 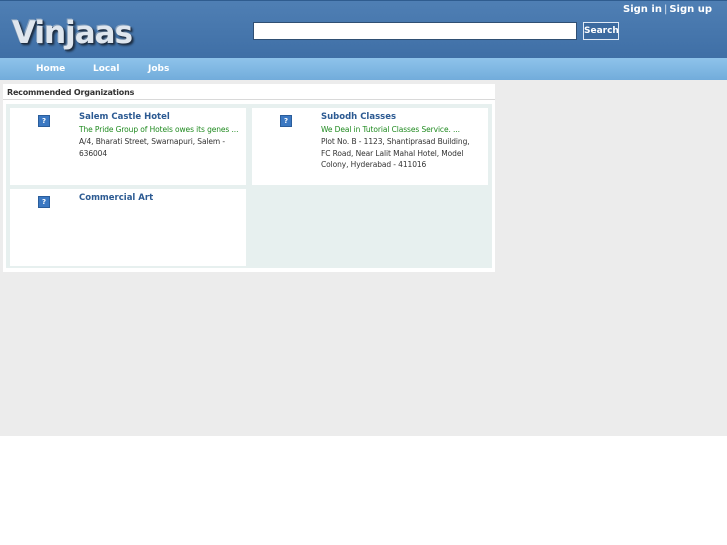 What do you see at coordinates (50, 69) in the screenshot?
I see `nav-item-home: Home` at bounding box center [50, 69].